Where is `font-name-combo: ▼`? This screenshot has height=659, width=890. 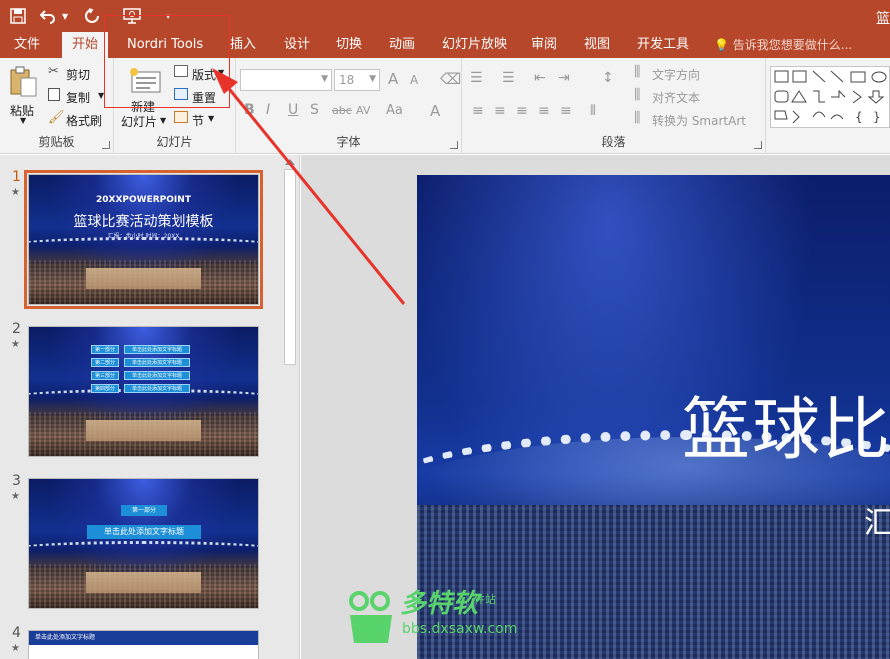 font-name-combo: ▼ is located at coordinates (286, 80).